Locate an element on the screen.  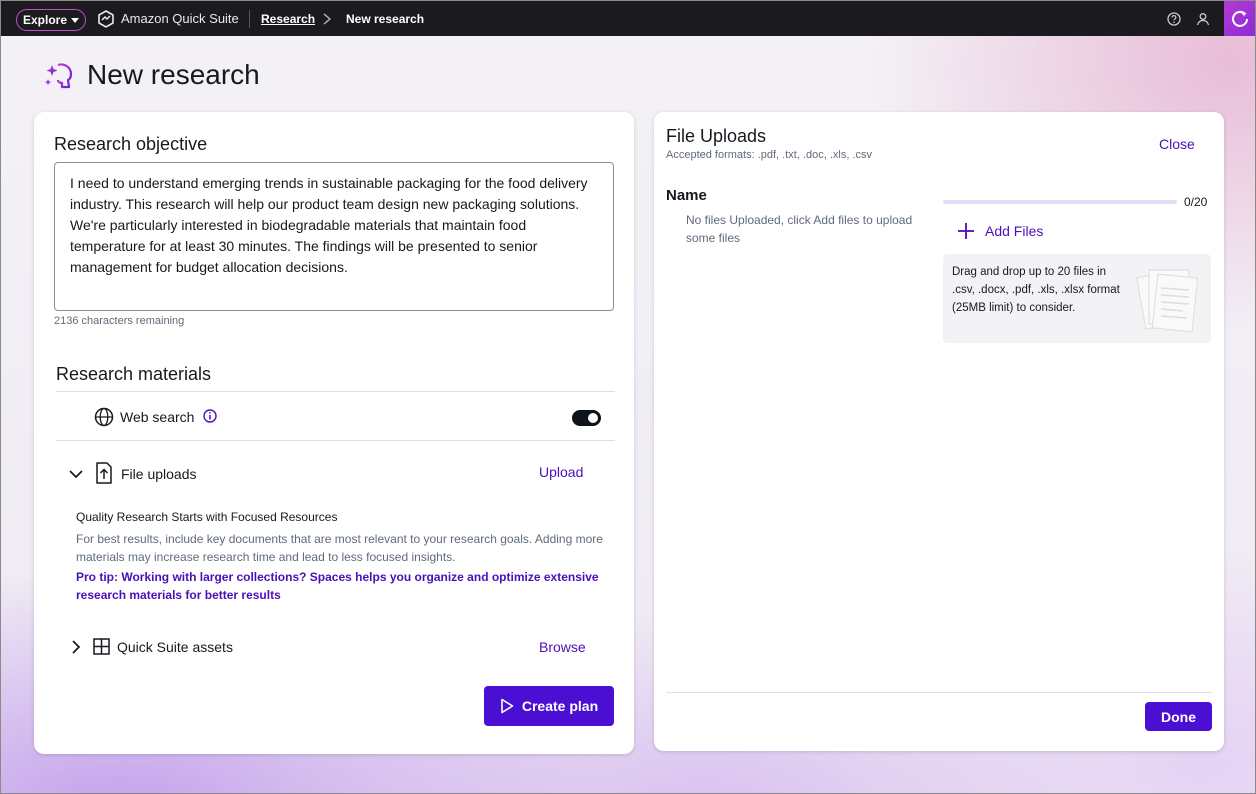
globe-icon is located at coordinates (104, 417).